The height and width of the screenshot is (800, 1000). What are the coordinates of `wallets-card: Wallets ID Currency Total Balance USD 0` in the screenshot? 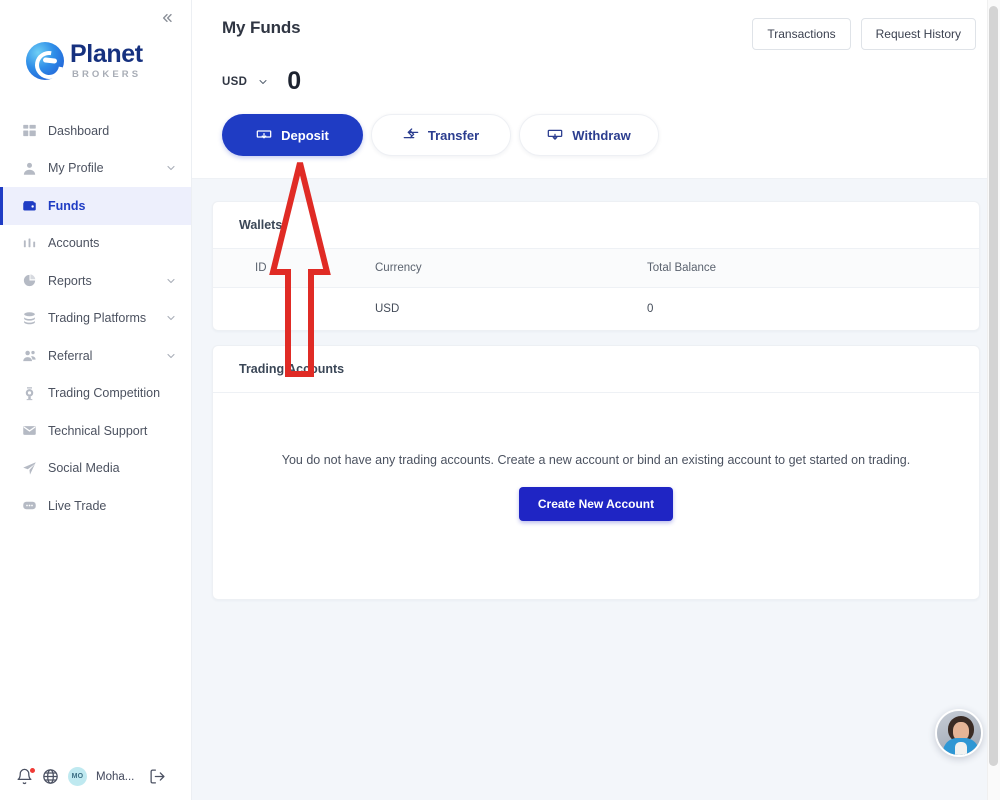 It's located at (596, 266).